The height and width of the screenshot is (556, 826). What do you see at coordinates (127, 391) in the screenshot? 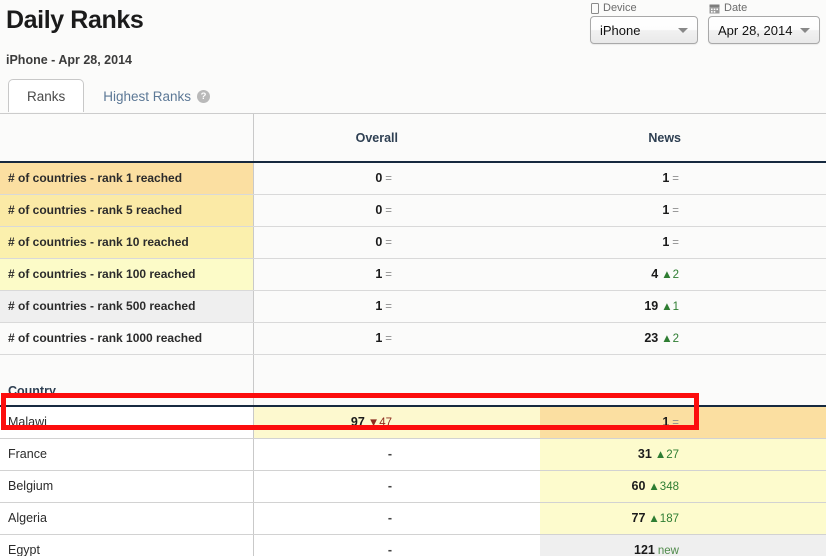
I see `section-title: Country` at bounding box center [127, 391].